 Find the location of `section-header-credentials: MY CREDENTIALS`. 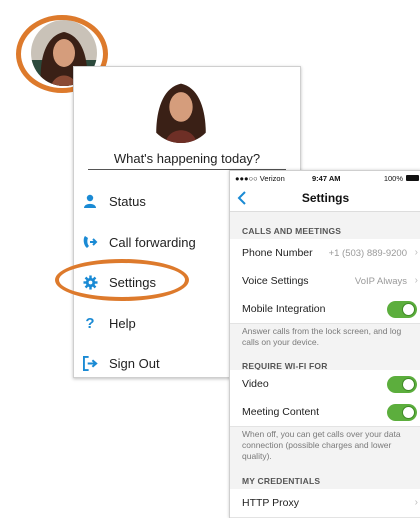

section-header-credentials: MY CREDENTIALS is located at coordinates (281, 481).